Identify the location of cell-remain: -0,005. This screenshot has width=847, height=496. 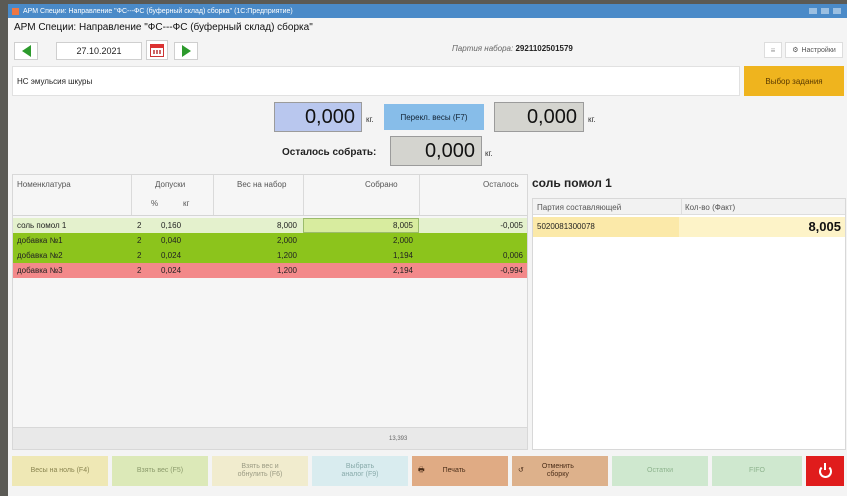
(511, 225).